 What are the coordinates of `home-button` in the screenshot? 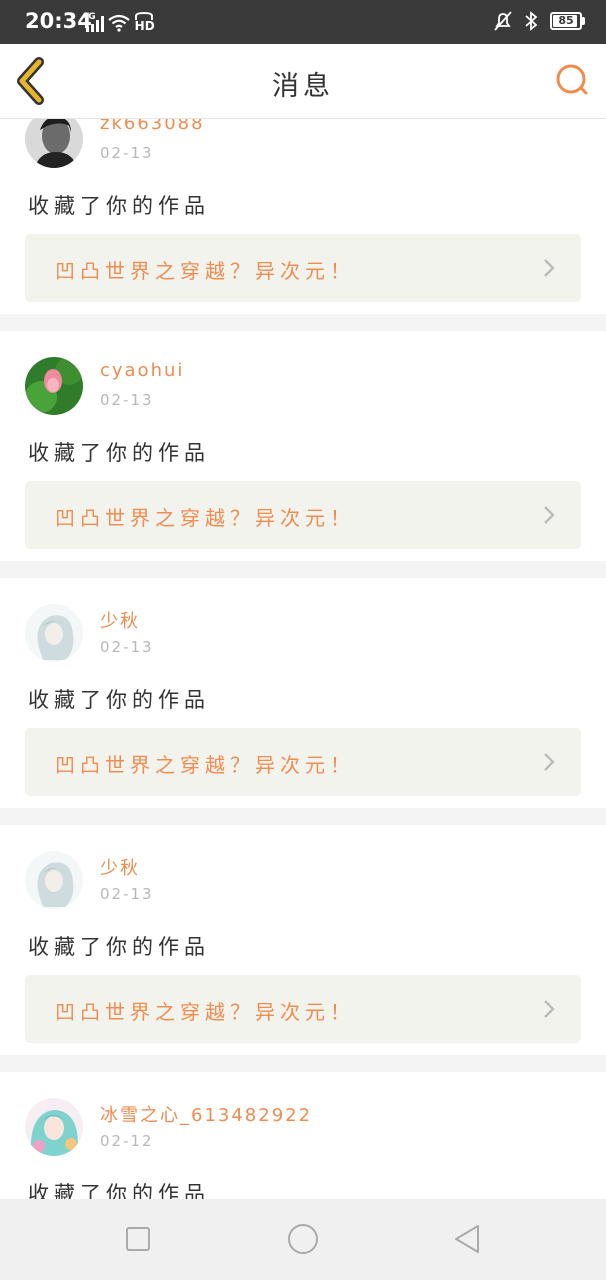 It's located at (303, 1239).